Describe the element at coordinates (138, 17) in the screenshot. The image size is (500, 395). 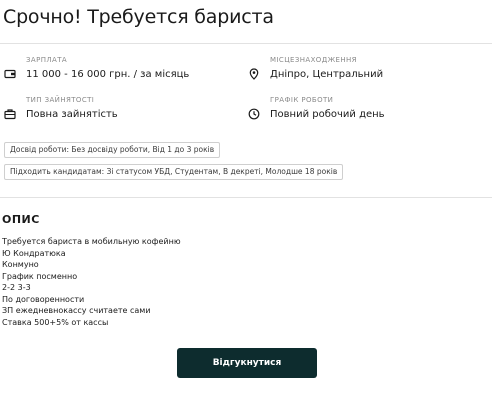
I see `page-title: Срочно! Требуется бариста` at that location.